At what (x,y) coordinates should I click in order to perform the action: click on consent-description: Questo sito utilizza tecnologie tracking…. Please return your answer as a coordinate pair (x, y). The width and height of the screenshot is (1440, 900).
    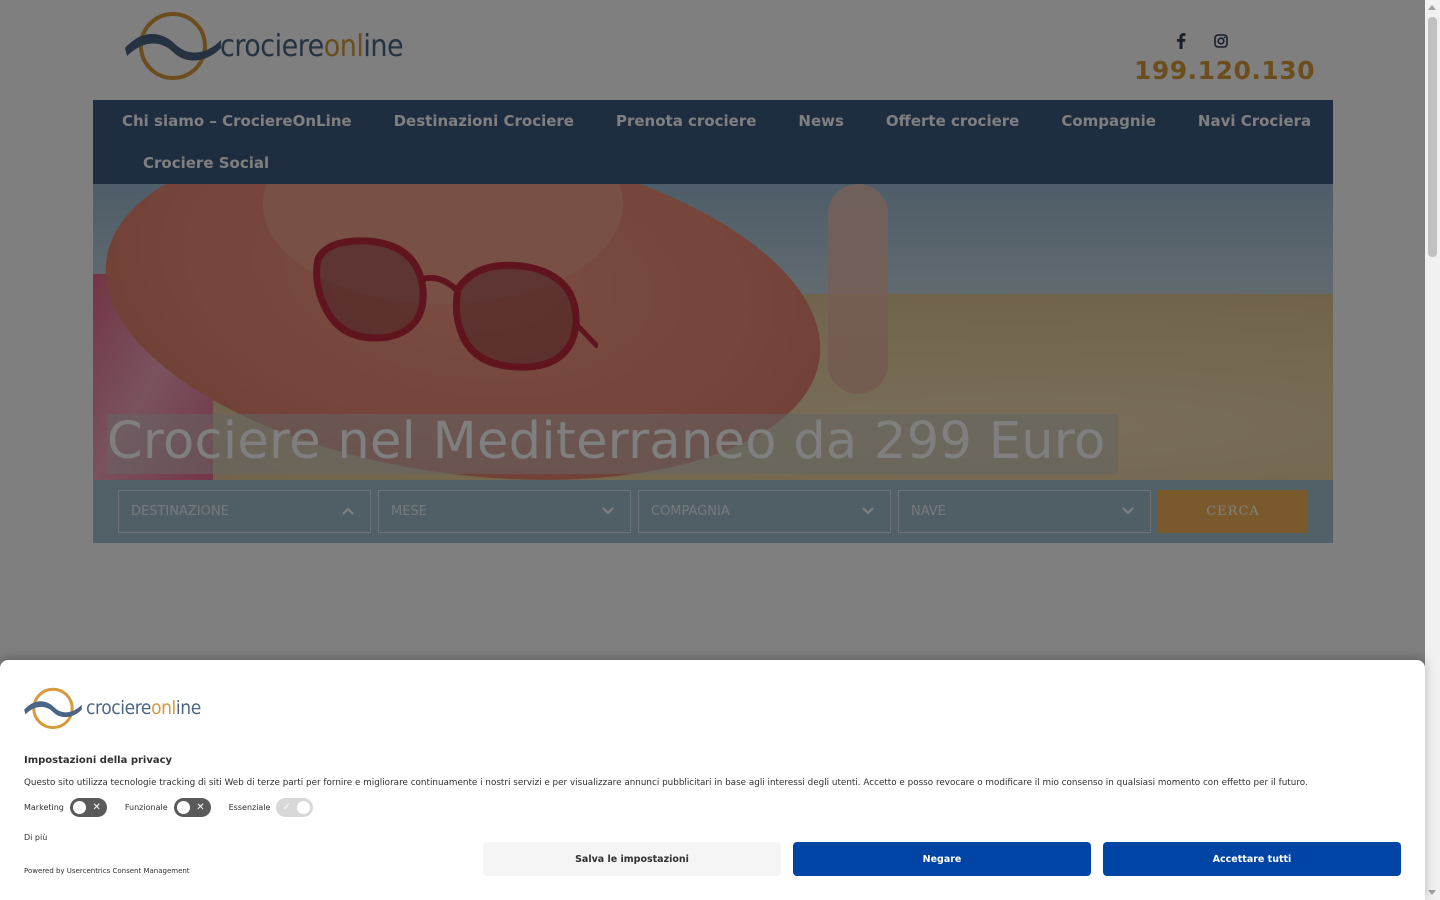
    Looking at the image, I should click on (666, 783).